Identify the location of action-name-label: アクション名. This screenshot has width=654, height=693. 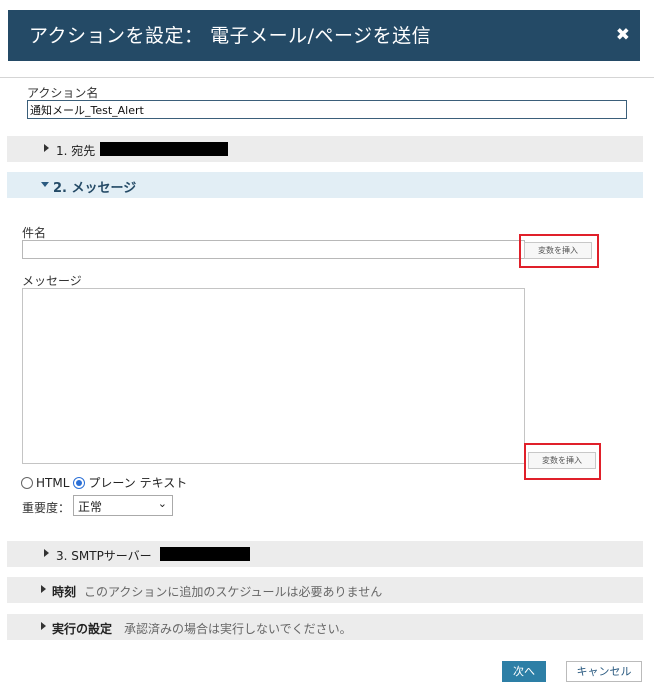
(63, 93).